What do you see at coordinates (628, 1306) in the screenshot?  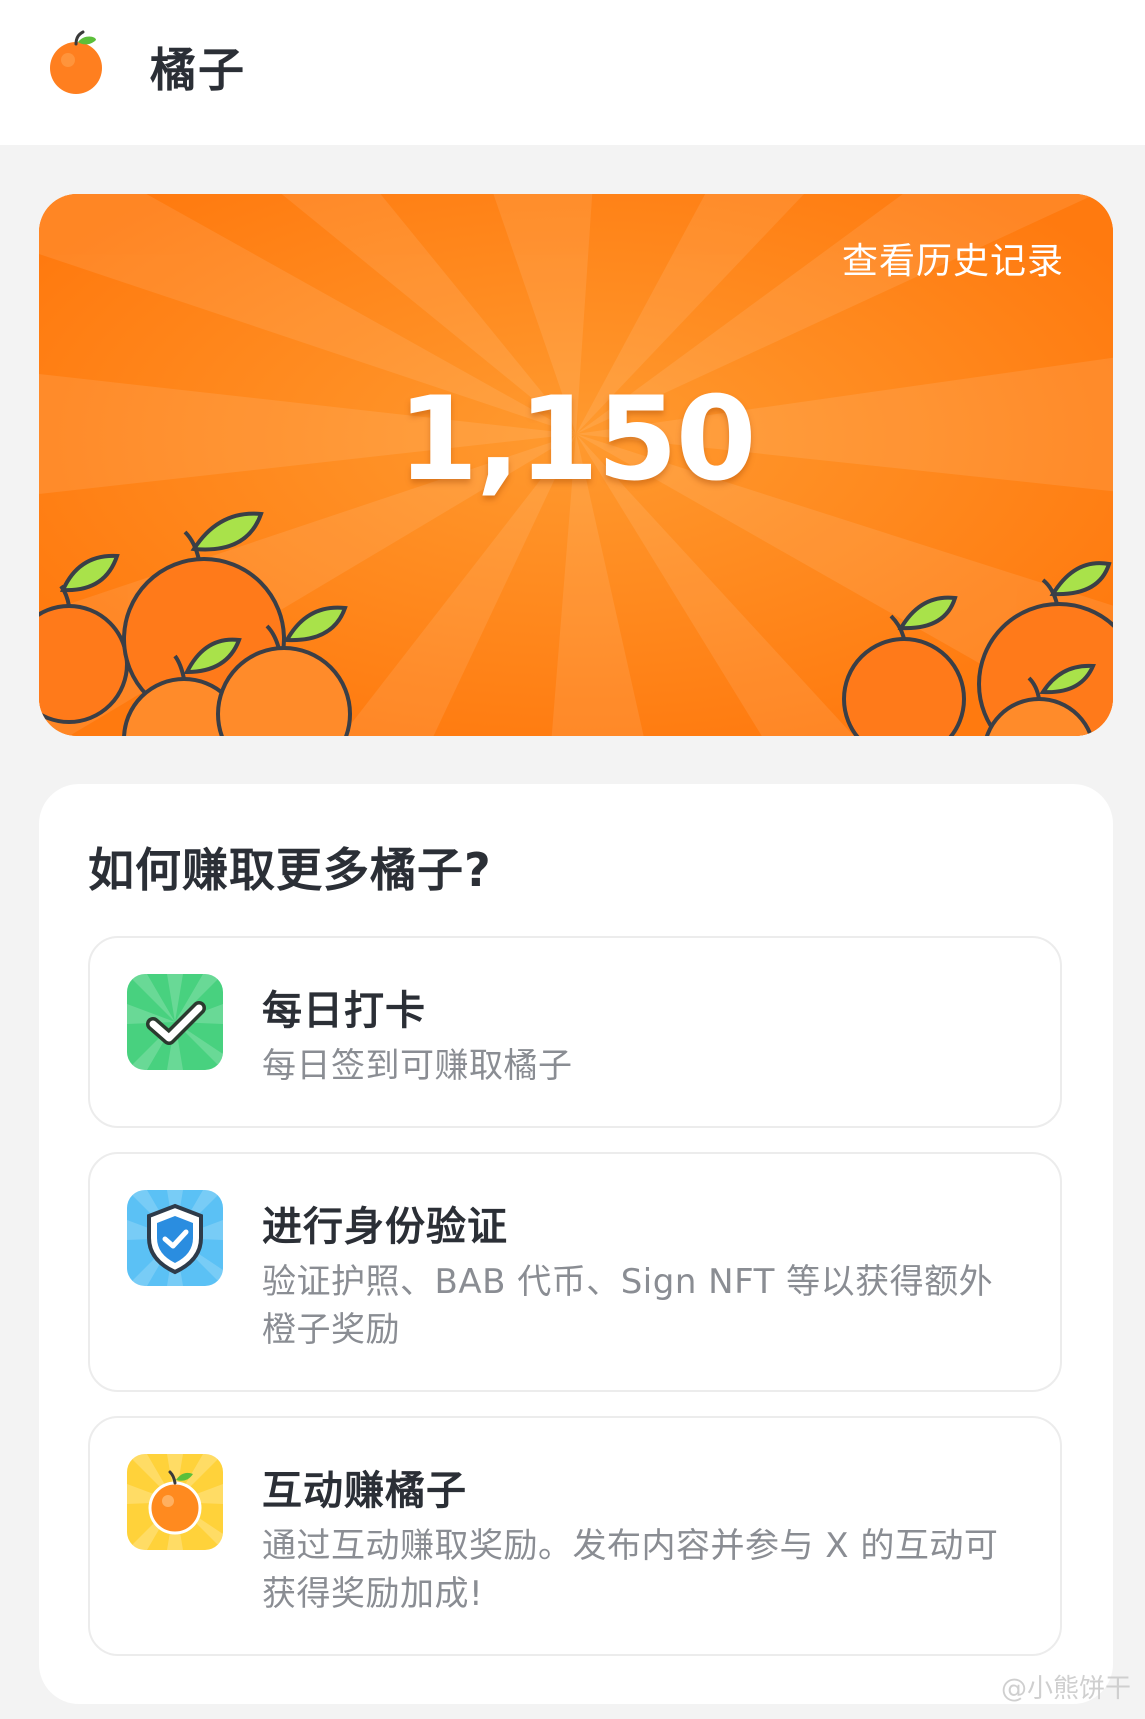 I see `task-description: 验证护照、BAB 代币、Sign NFT 等以获得额外橙子奖励` at bounding box center [628, 1306].